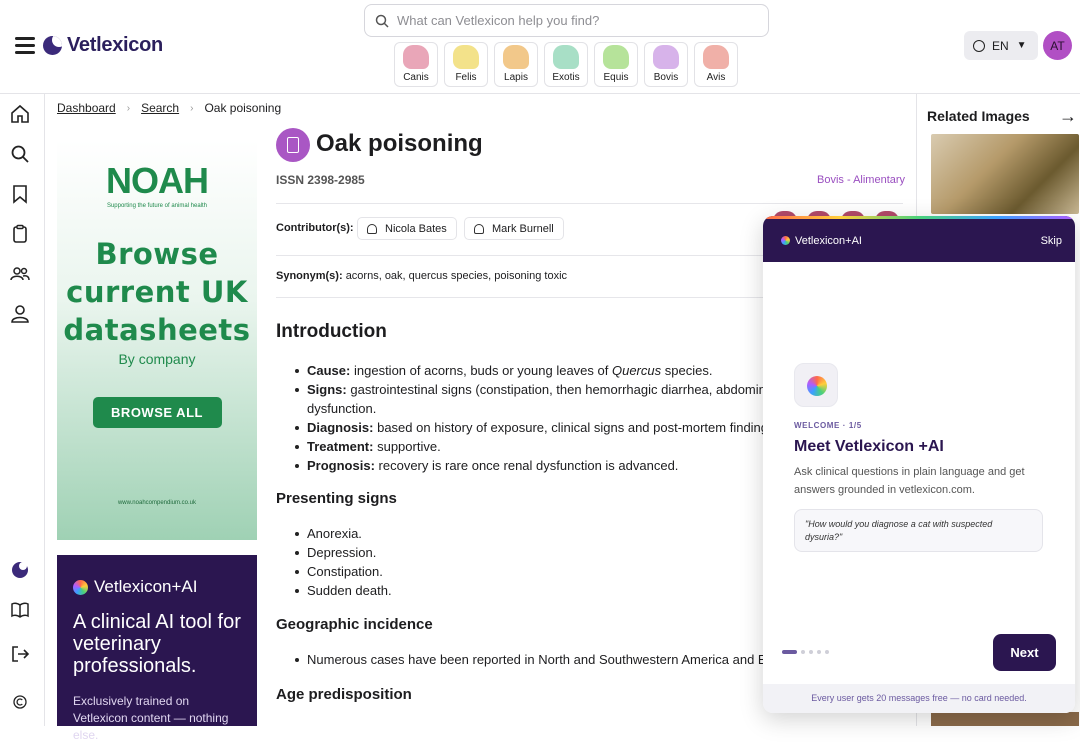 Image resolution: width=1080 pixels, height=744 pixels. I want to click on logo-mark-icon, so click(52, 45).